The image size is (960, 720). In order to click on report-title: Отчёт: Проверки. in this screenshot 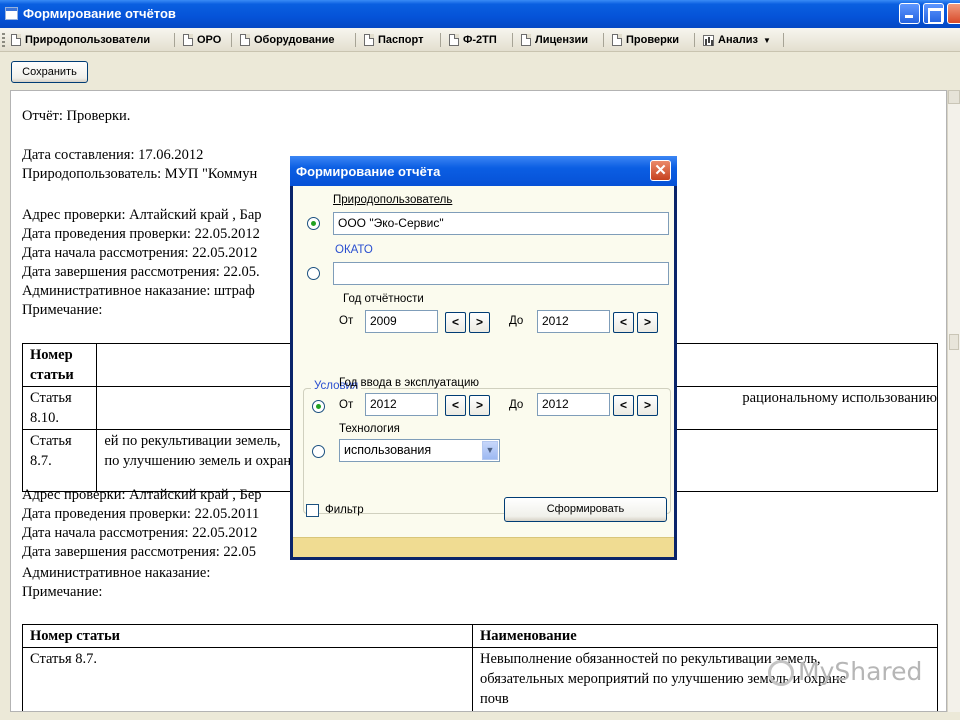, I will do `click(76, 116)`.